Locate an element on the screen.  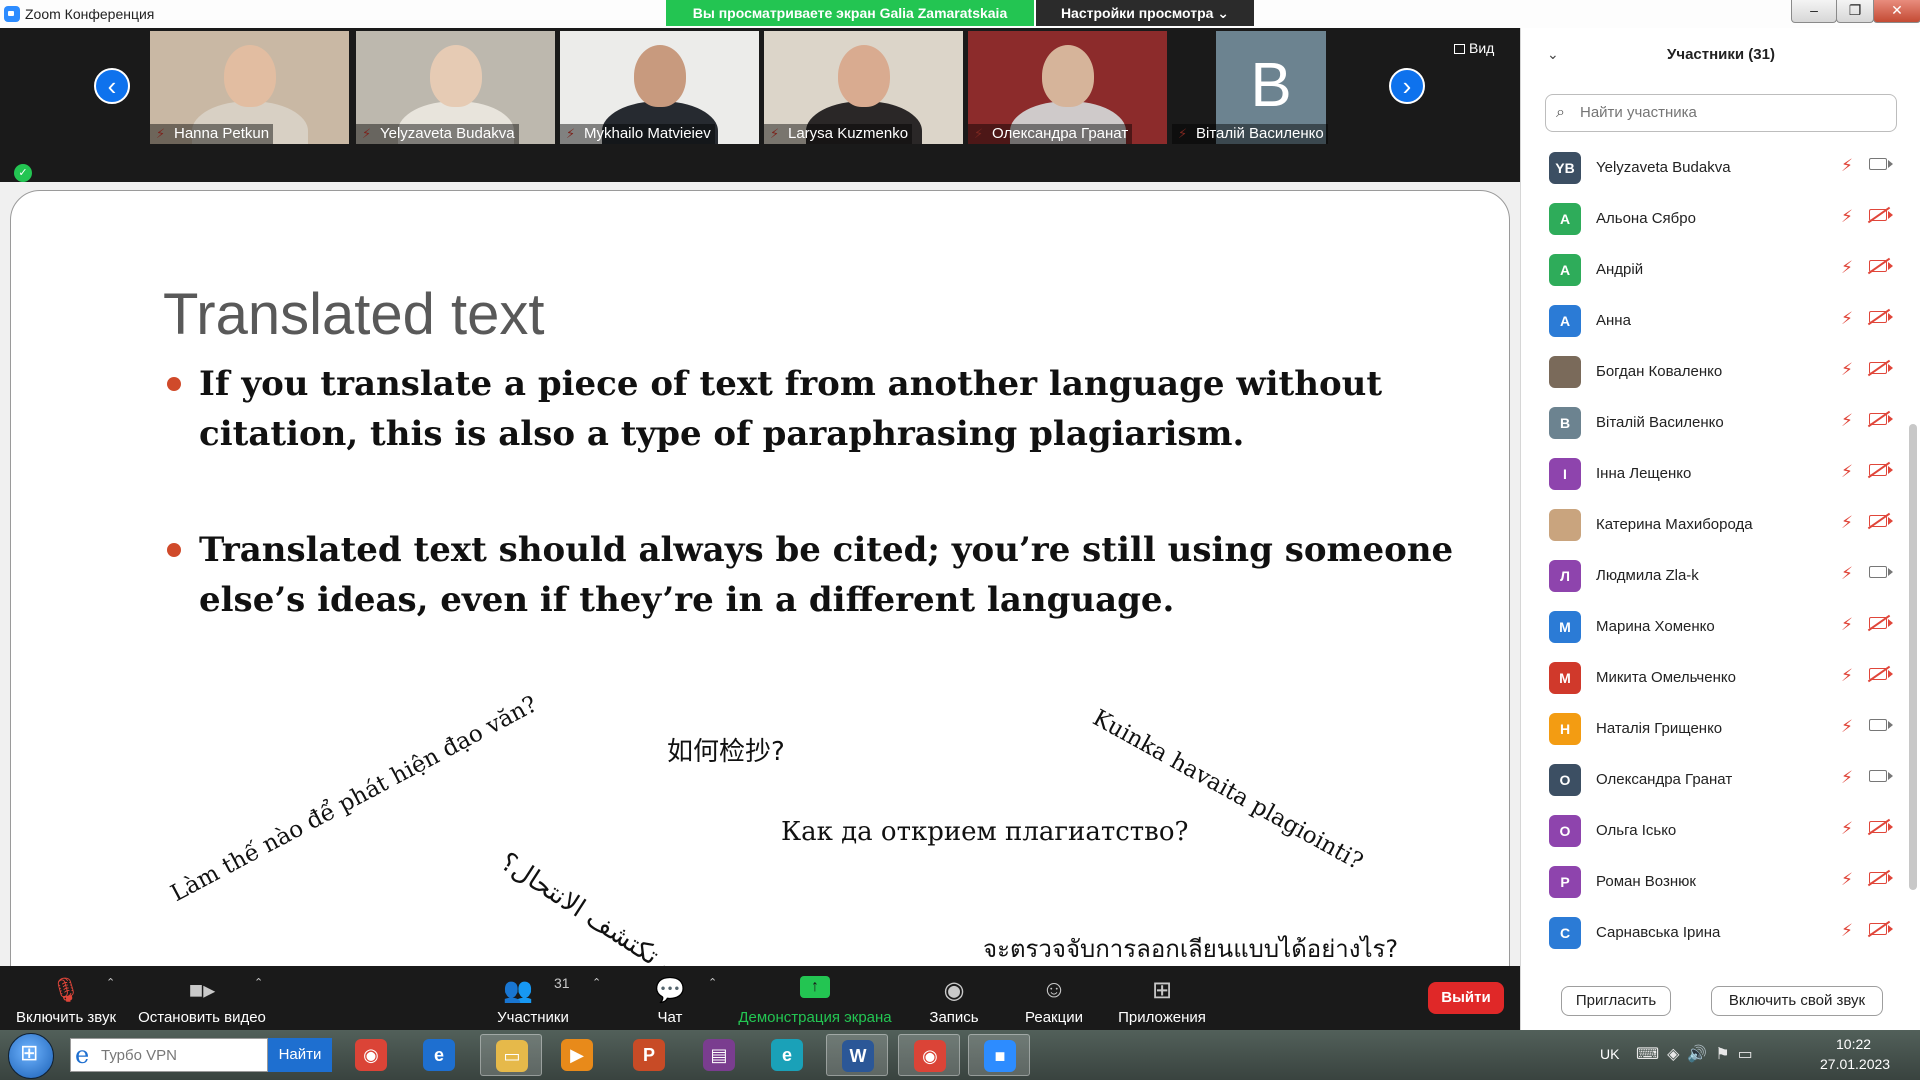
chat-options-caret-icon: ⌃ is located at coordinates (712, 982).